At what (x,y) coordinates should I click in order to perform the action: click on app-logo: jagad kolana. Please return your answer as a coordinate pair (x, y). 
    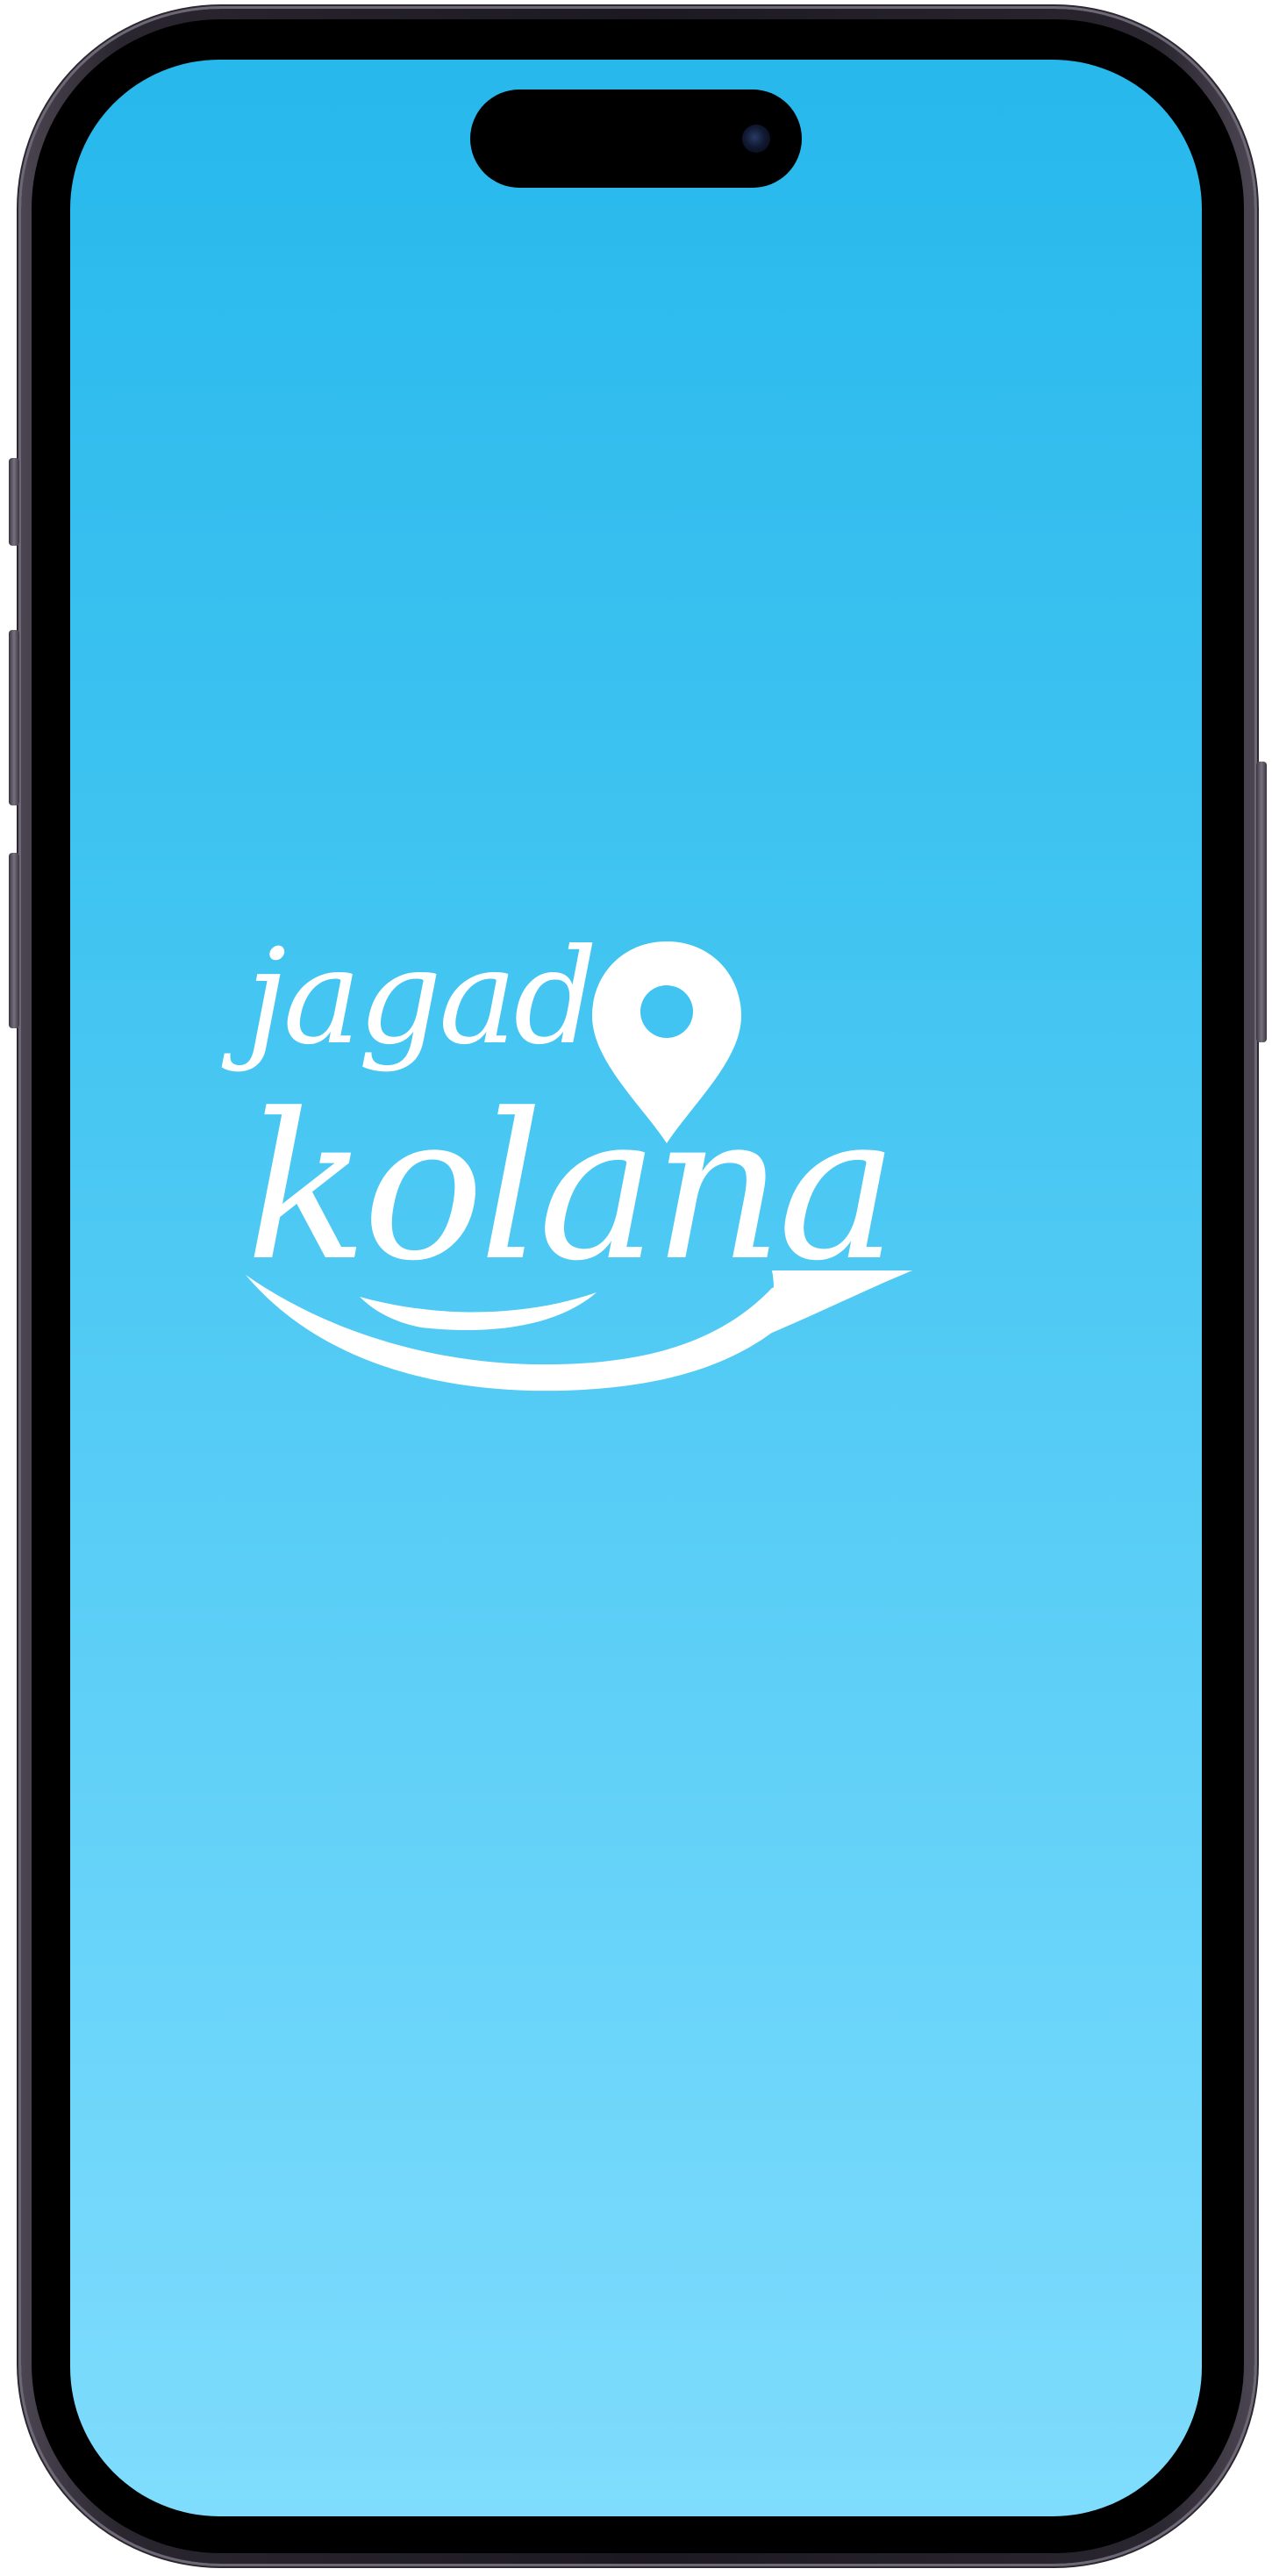
    Looking at the image, I should click on (628, 1156).